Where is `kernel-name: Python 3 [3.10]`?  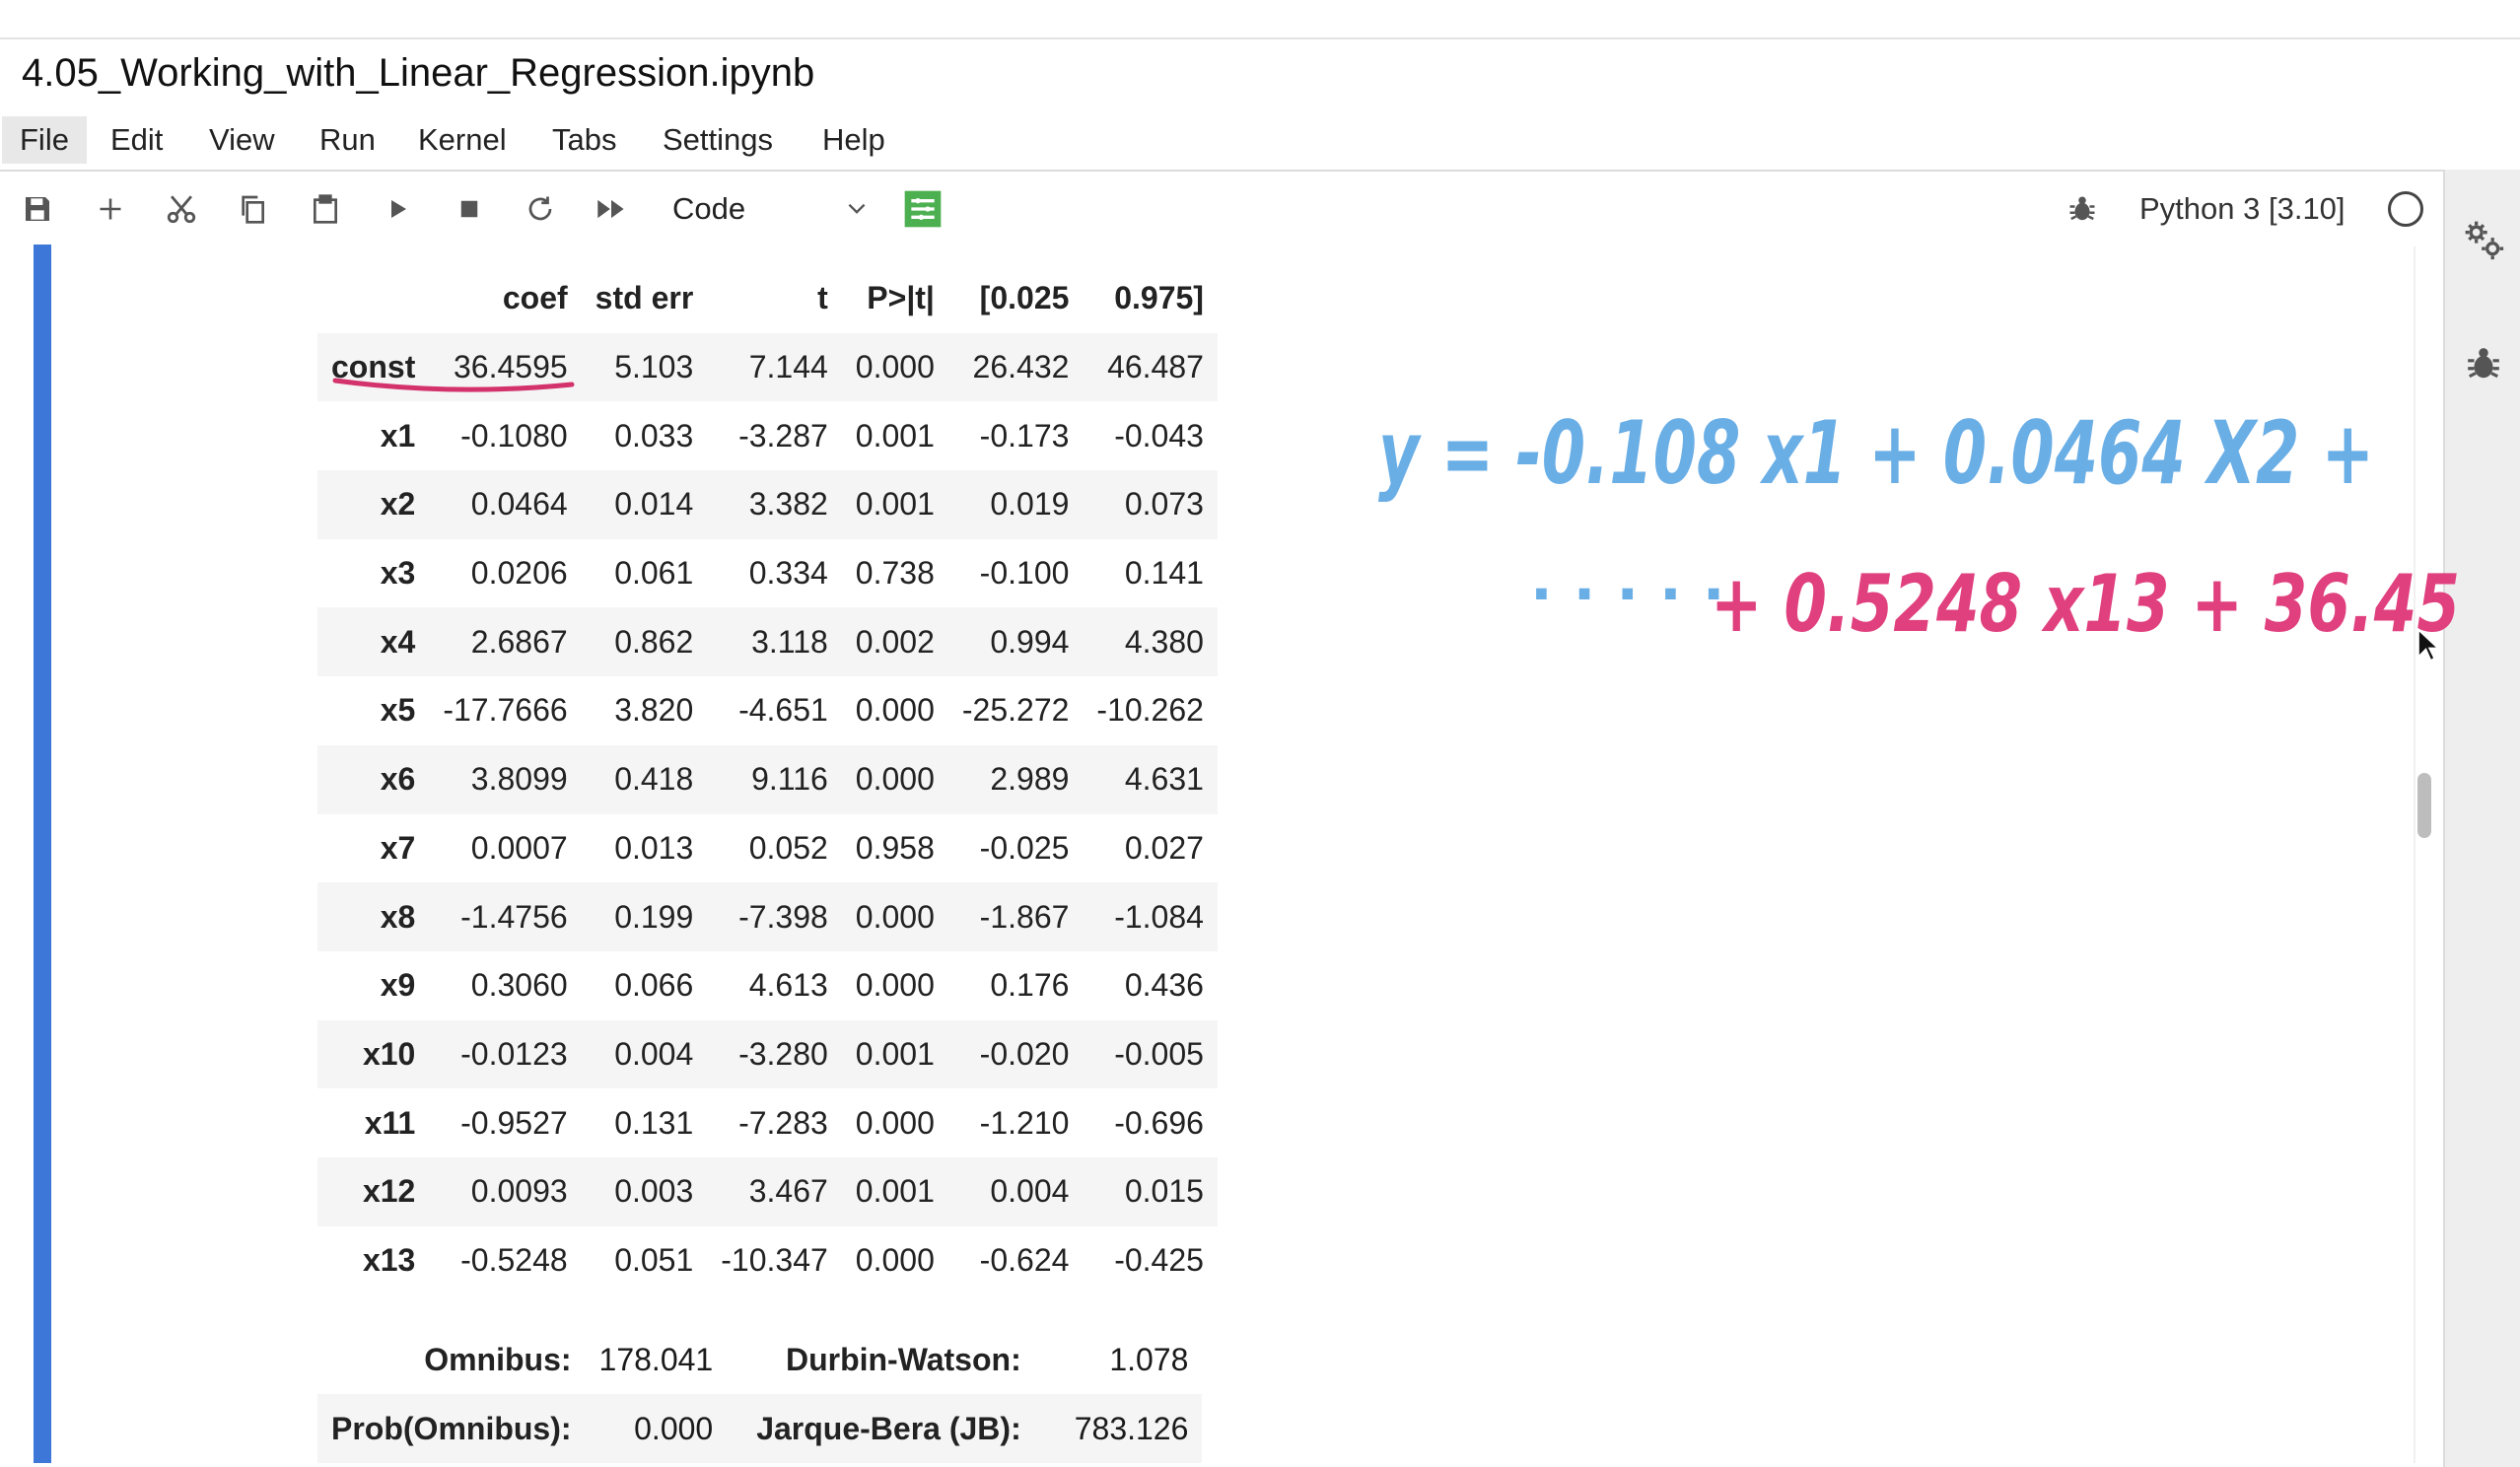 kernel-name: Python 3 [3.10] is located at coordinates (2242, 209).